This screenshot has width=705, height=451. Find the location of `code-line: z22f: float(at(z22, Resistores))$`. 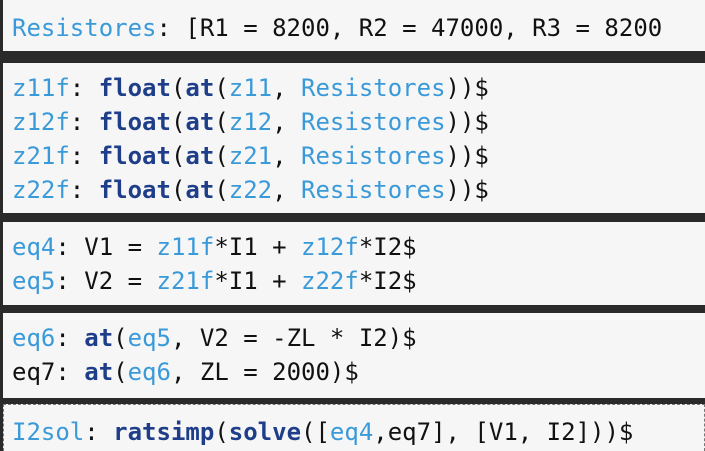

code-line: z22f: float(at(z22, Resistores))$ is located at coordinates (358, 190).